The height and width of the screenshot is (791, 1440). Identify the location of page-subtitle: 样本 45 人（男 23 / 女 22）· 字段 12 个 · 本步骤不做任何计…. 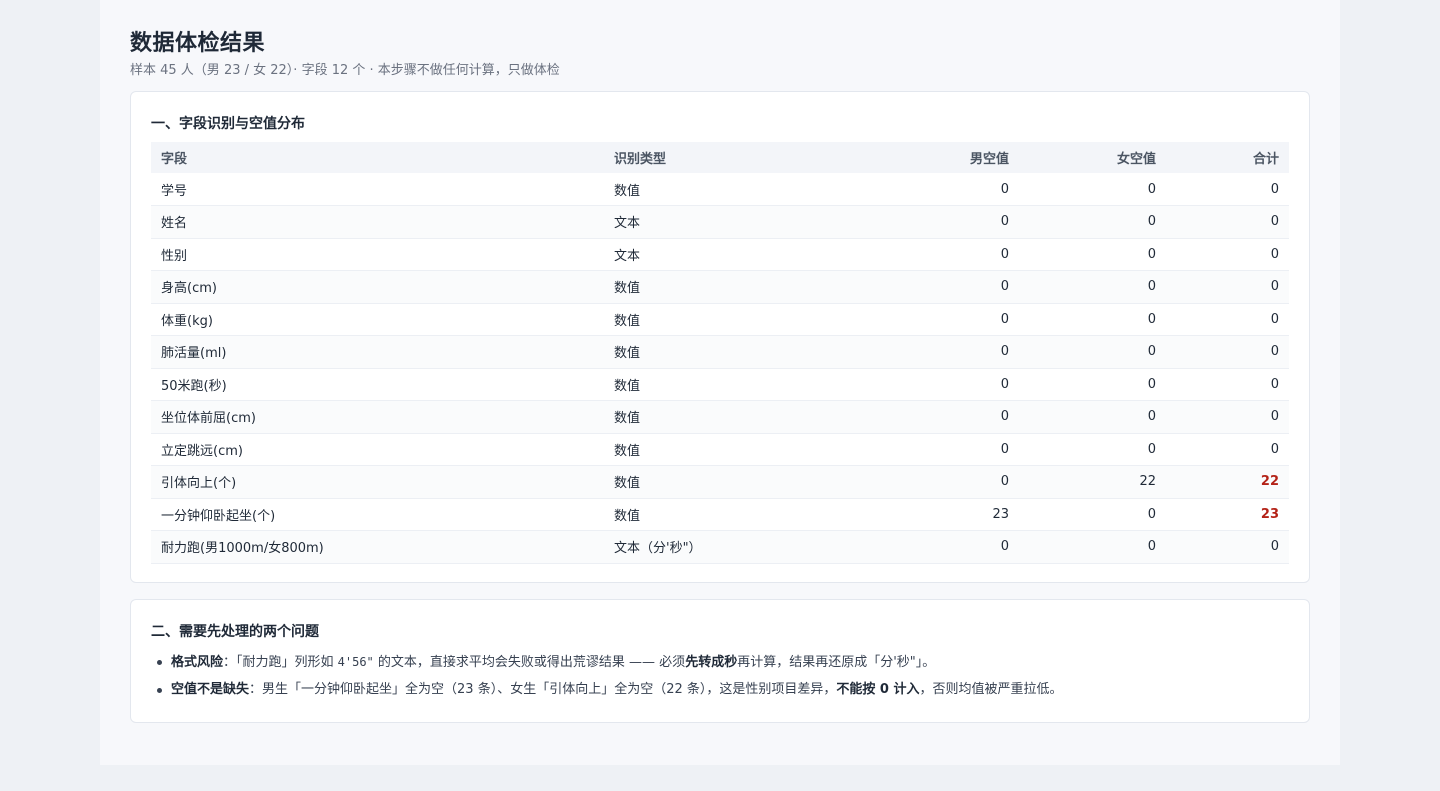
(345, 70).